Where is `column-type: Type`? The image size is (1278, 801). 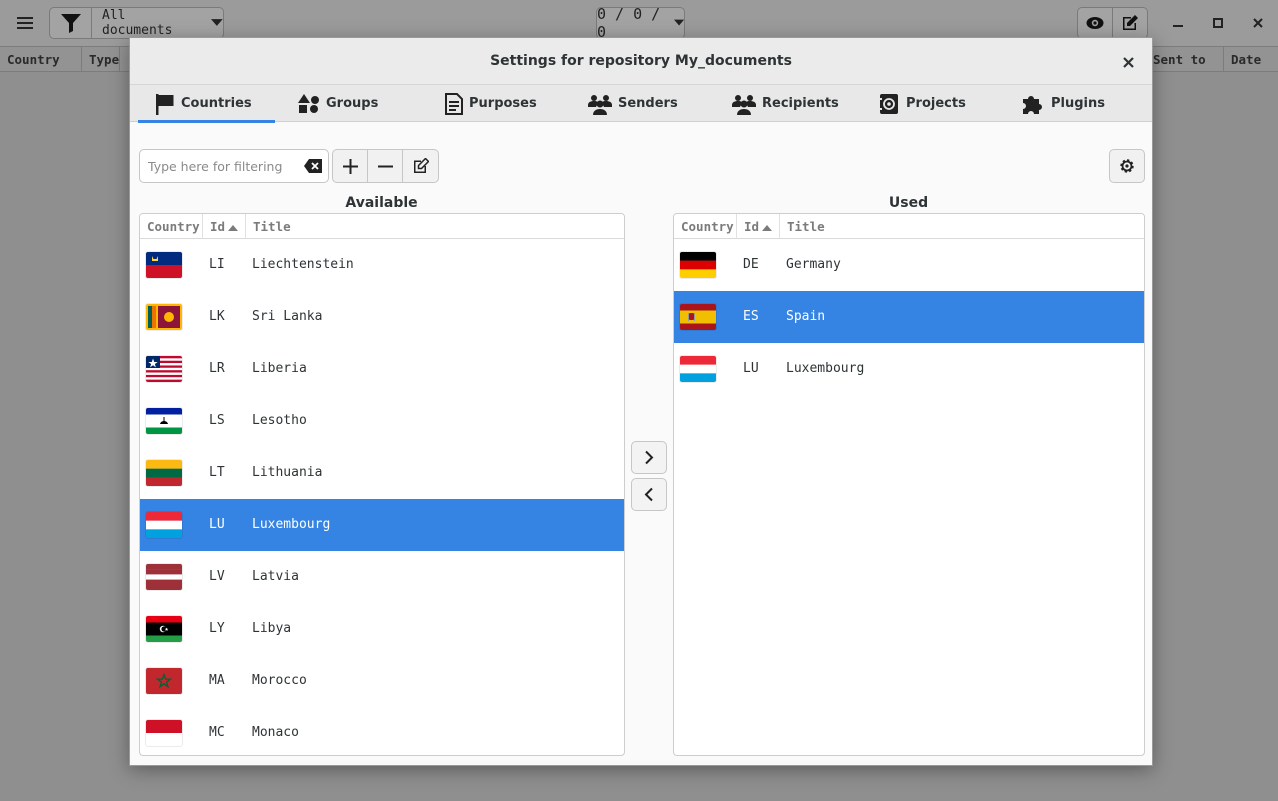
column-type: Type is located at coordinates (101, 59).